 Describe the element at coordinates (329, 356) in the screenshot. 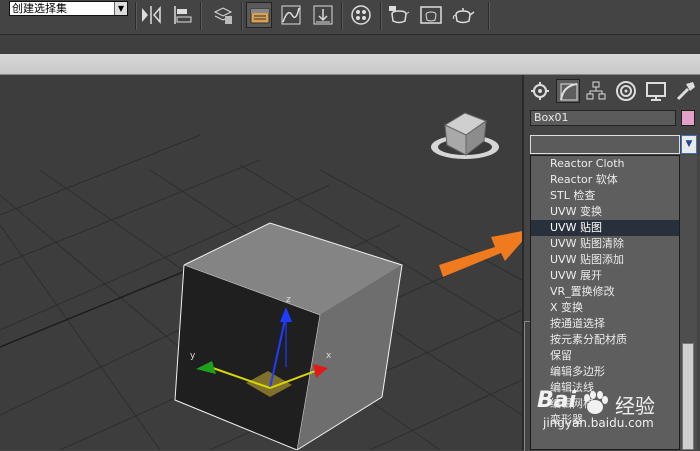

I see `gizmo-x-label: x` at that location.